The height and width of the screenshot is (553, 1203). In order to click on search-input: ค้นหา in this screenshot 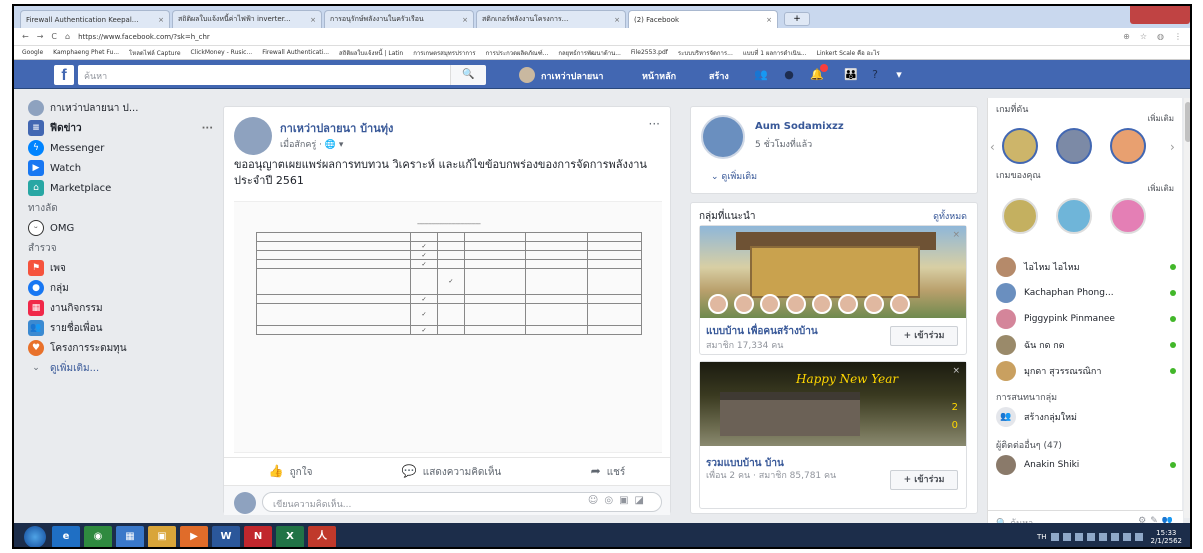, I will do `click(276, 75)`.